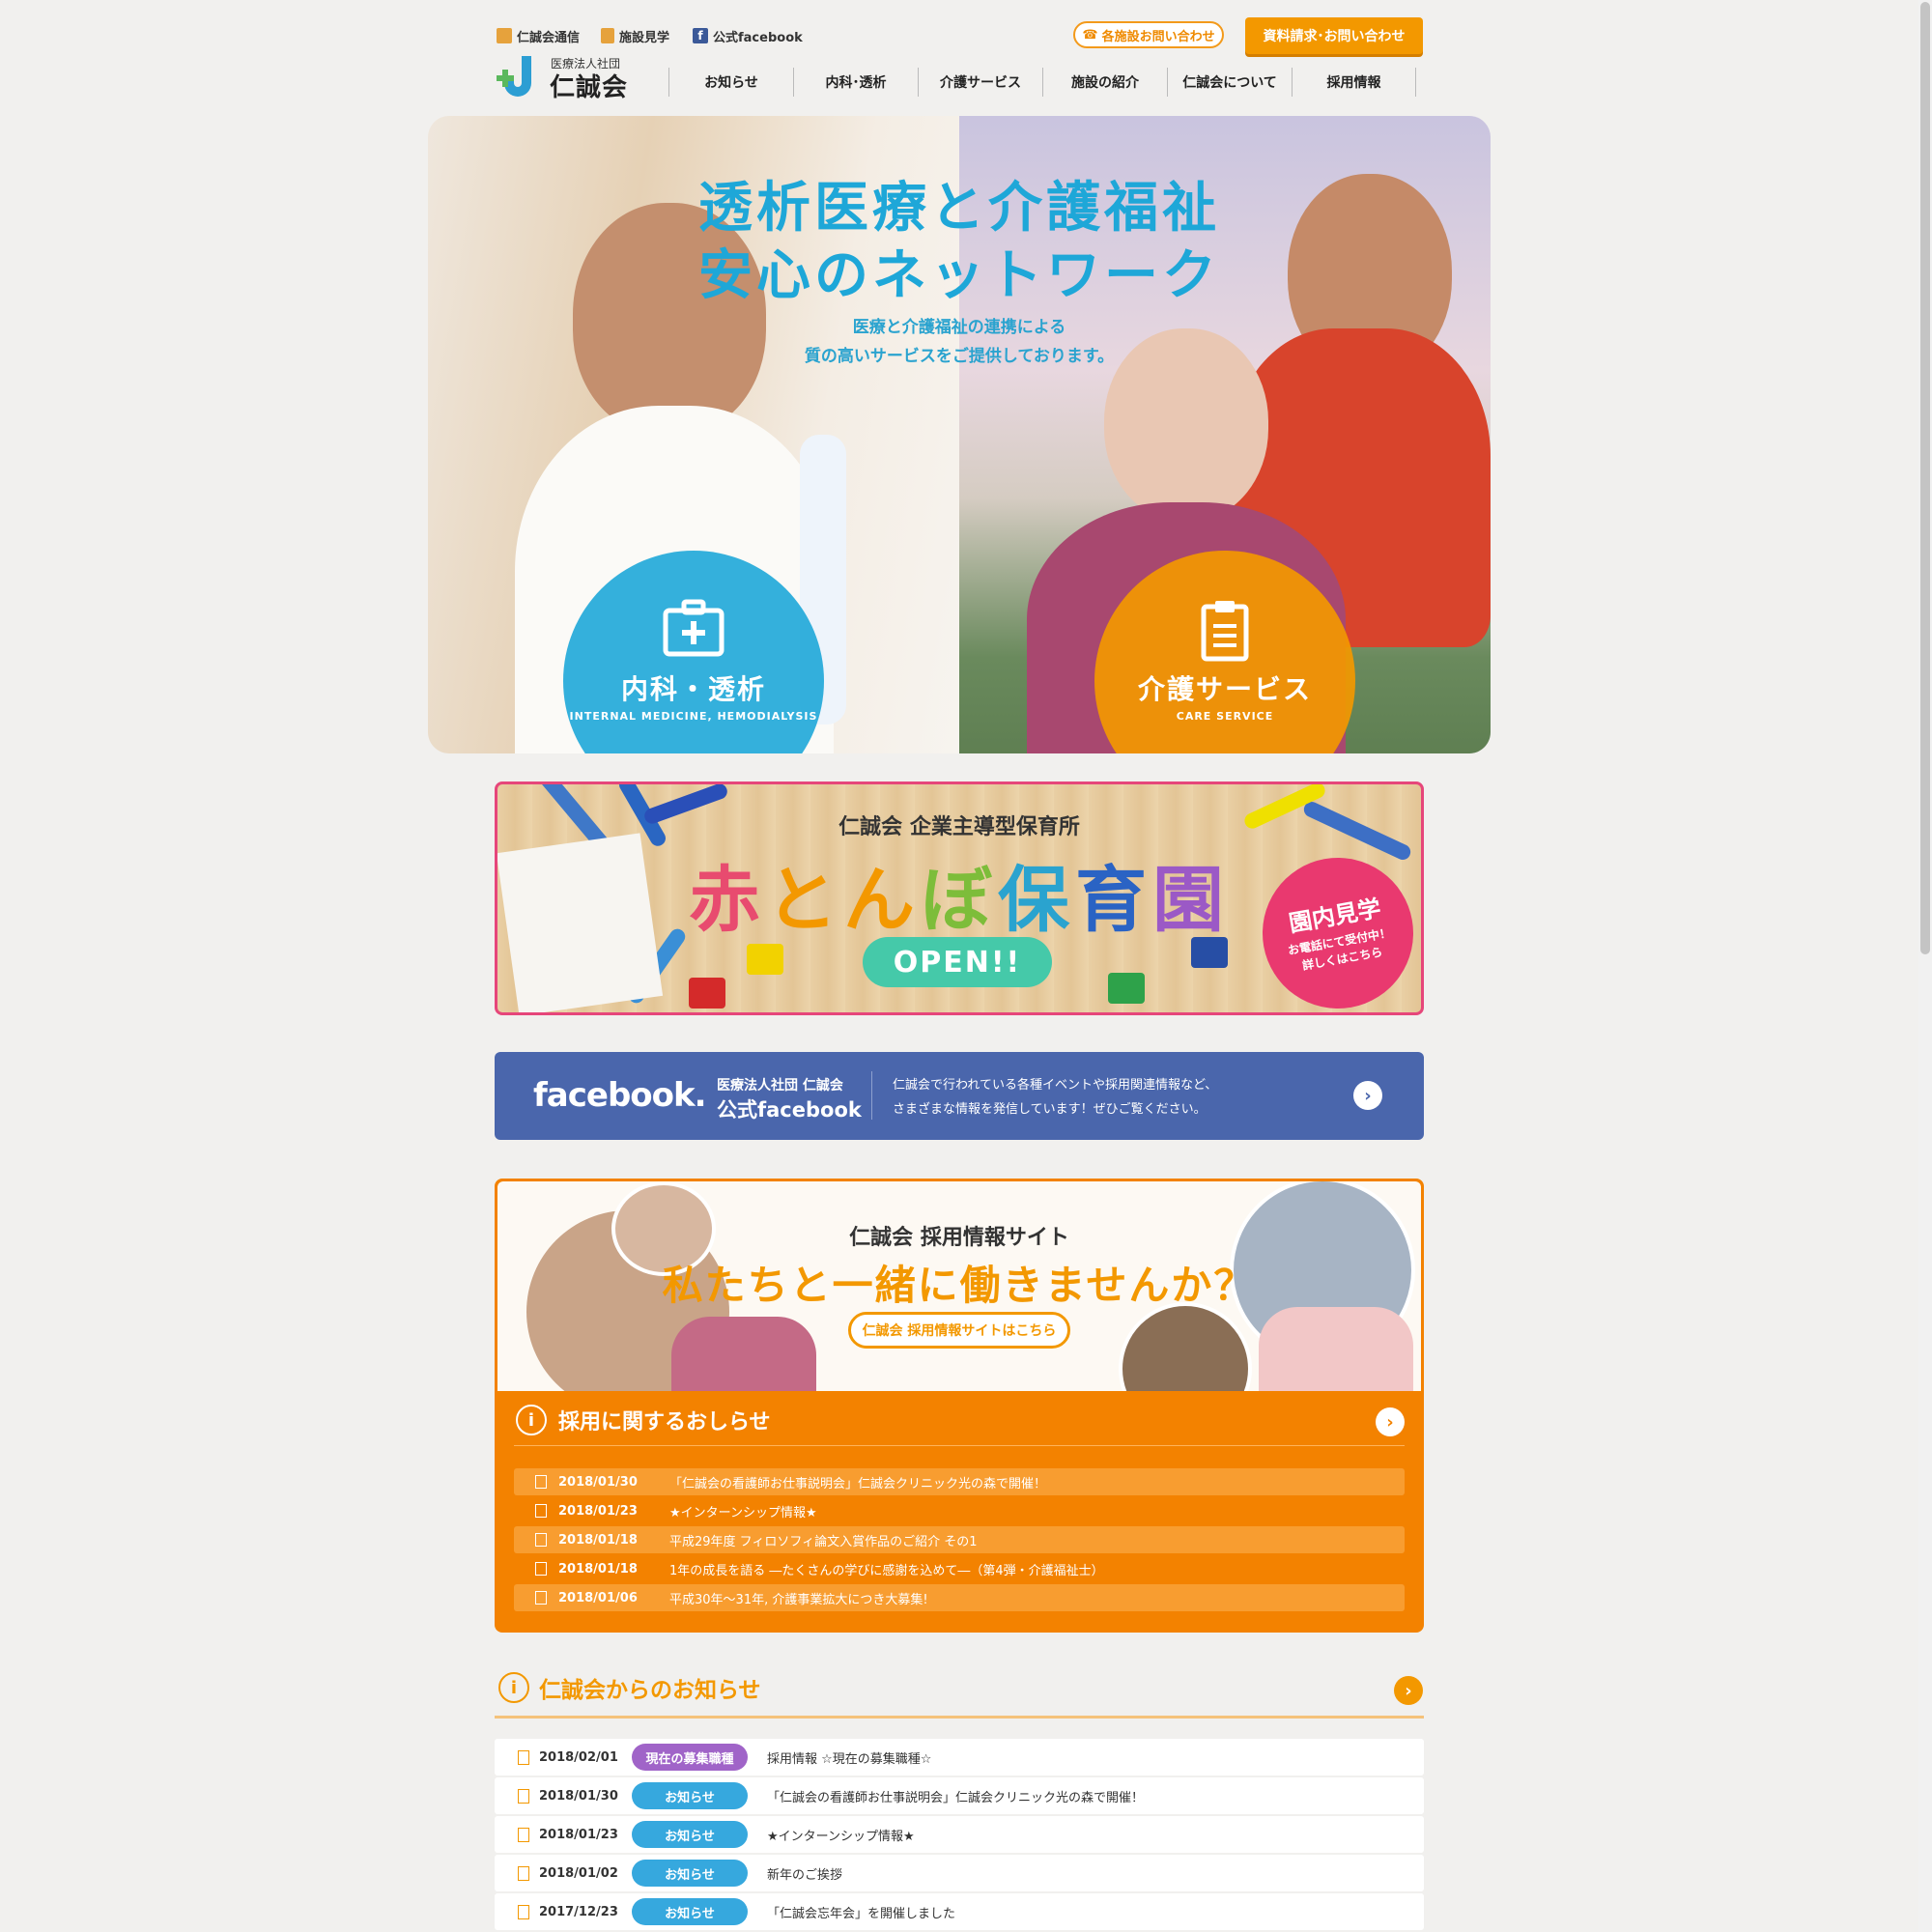  What do you see at coordinates (1229, 82) in the screenshot?
I see `nav-item-about: 仁誠会について` at bounding box center [1229, 82].